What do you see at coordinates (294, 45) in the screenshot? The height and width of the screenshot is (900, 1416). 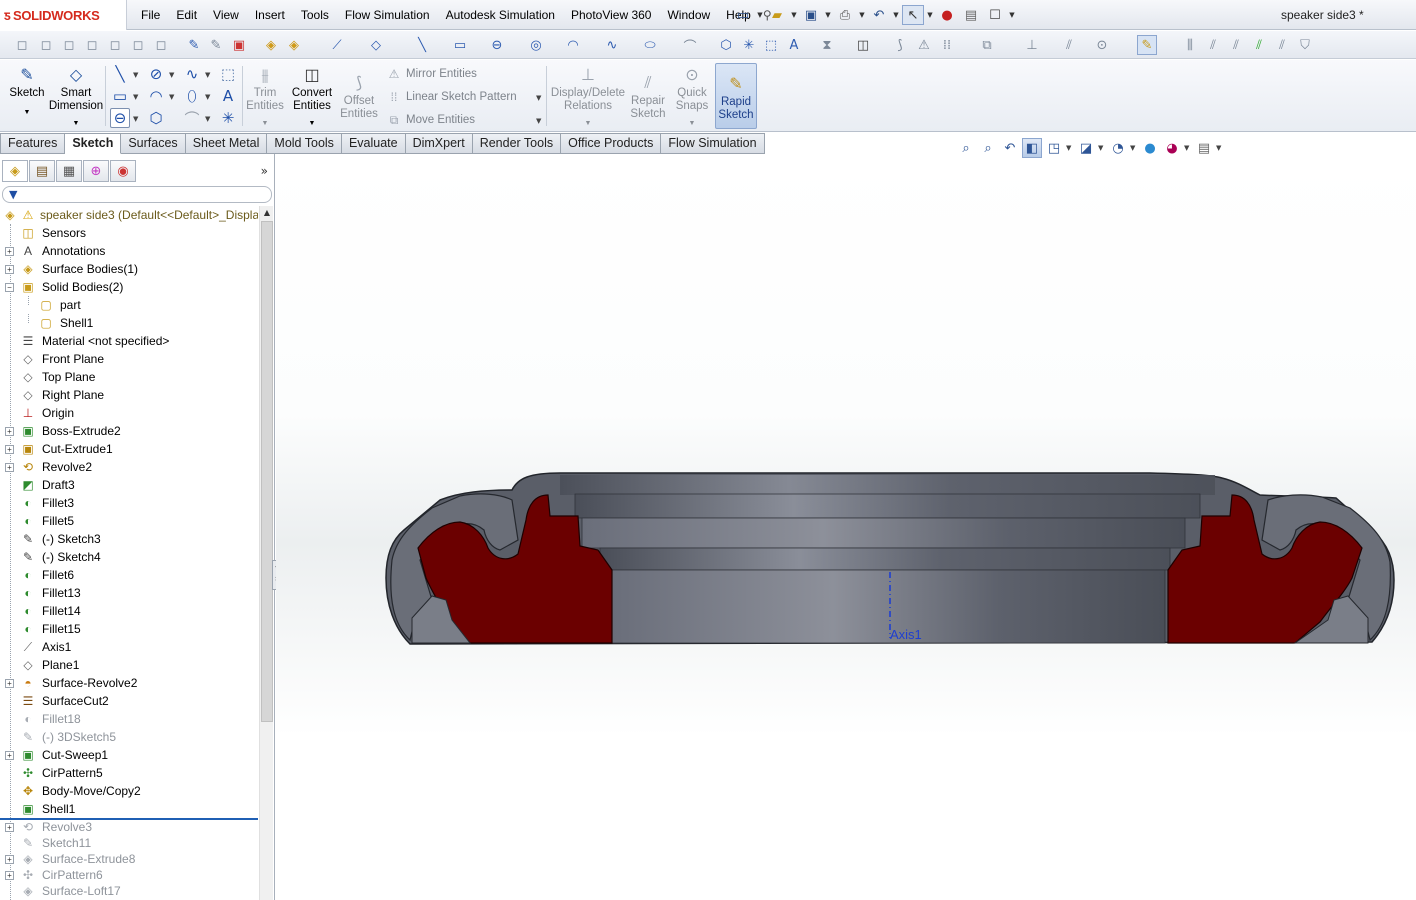 I see `layer-icon: ◈` at bounding box center [294, 45].